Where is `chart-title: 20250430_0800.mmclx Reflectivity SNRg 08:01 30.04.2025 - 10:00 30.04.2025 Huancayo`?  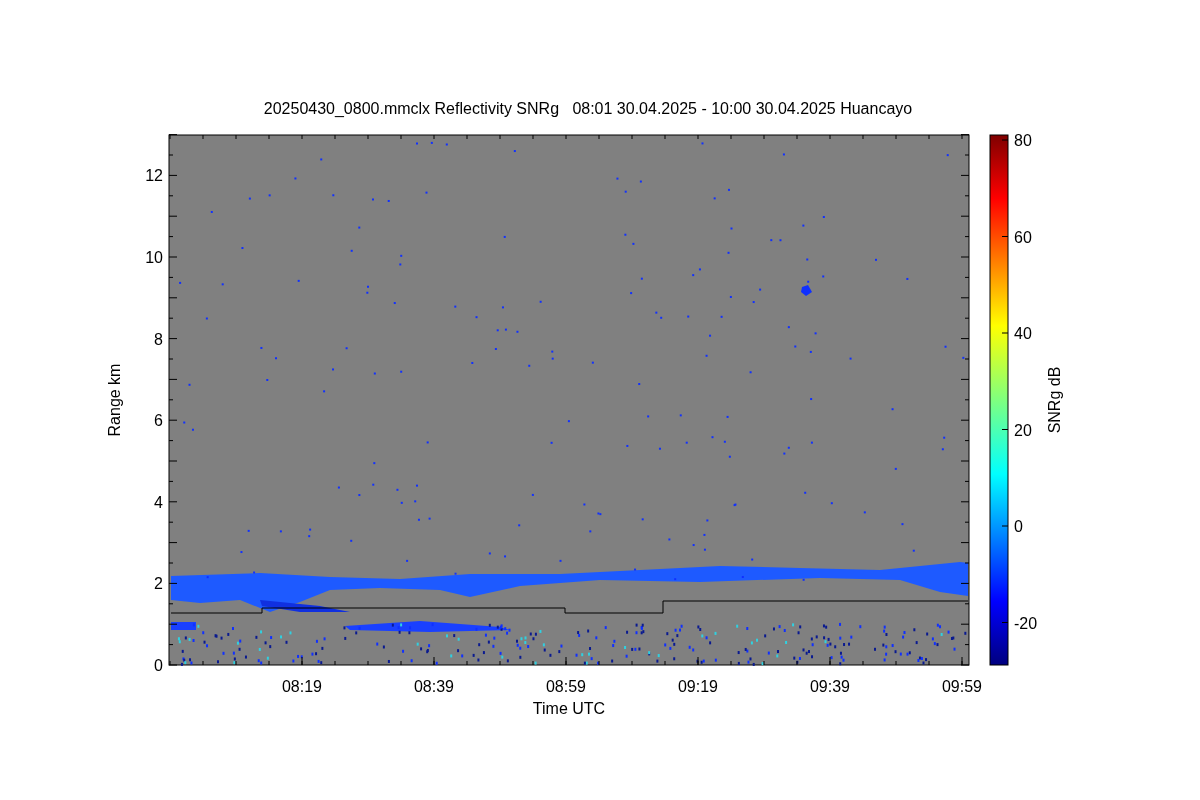 chart-title: 20250430_0800.mmclx Reflectivity SNRg 08:01 30.04.2025 - 10:00 30.04.2025 Huancayo is located at coordinates (588, 108).